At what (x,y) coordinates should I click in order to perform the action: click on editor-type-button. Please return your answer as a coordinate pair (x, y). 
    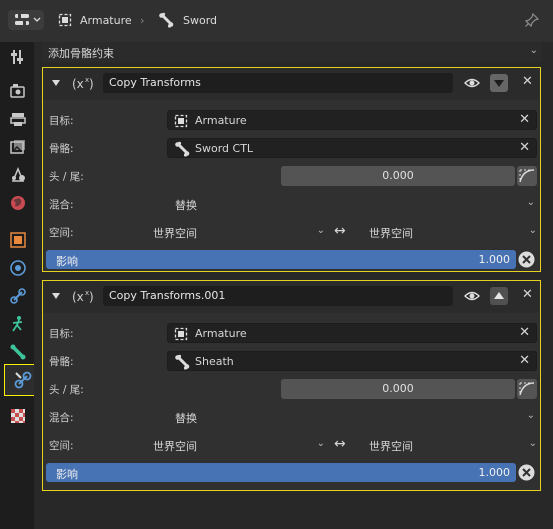
    Looking at the image, I should click on (26, 20).